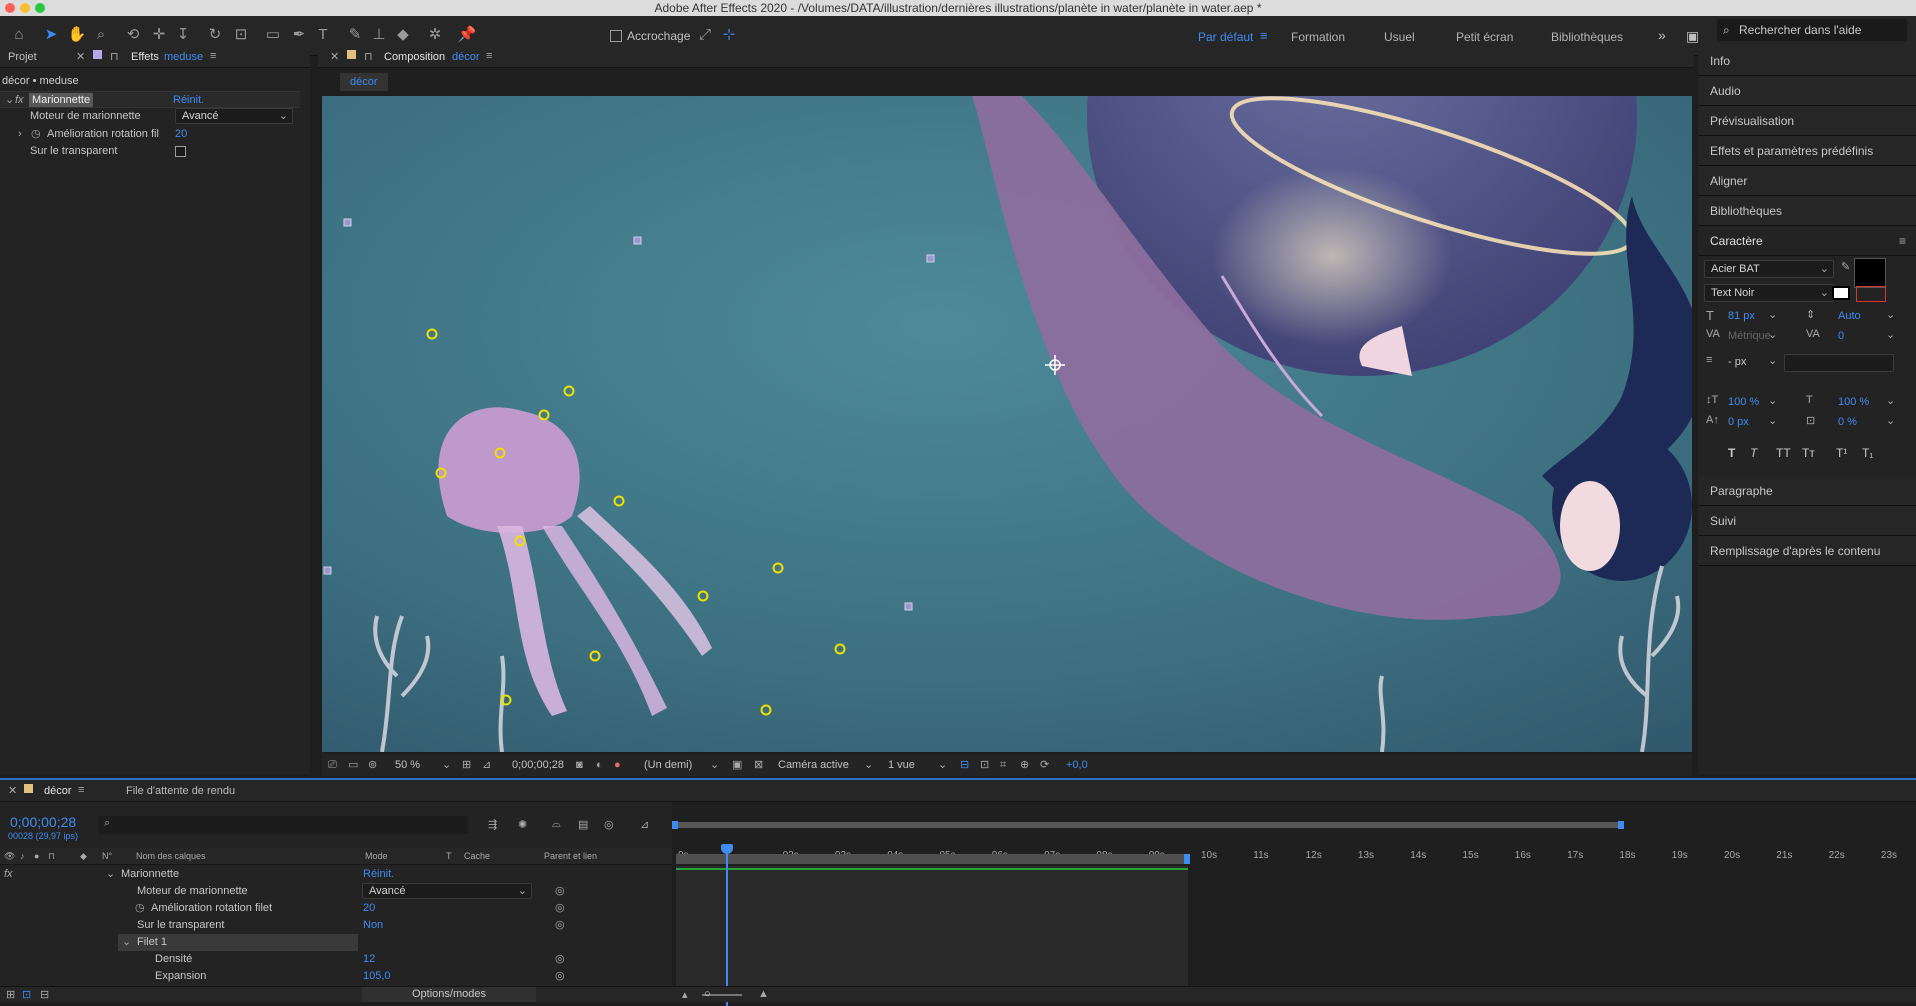 This screenshot has width=1916, height=1006. What do you see at coordinates (1318, 37) in the screenshot?
I see `workspace-formation: Formation` at bounding box center [1318, 37].